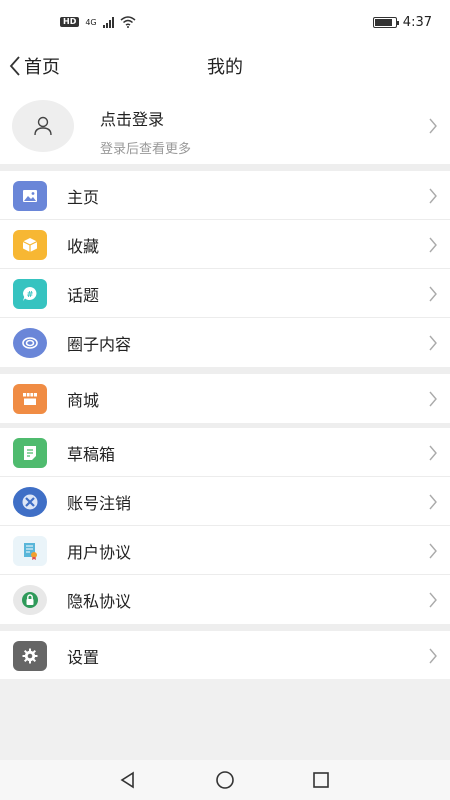 This screenshot has width=450, height=800. What do you see at coordinates (225, 293) in the screenshot?
I see `menu-item-topics: # 话题` at bounding box center [225, 293].